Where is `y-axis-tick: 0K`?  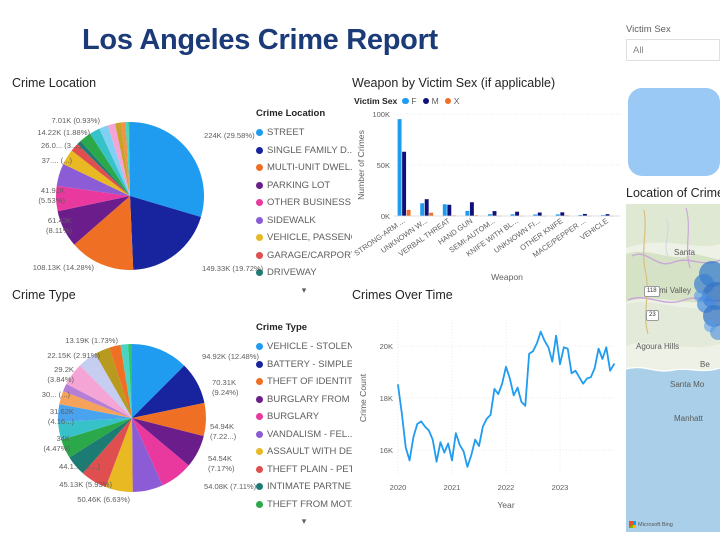
y-axis-tick: 0K is located at coordinates (385, 216).